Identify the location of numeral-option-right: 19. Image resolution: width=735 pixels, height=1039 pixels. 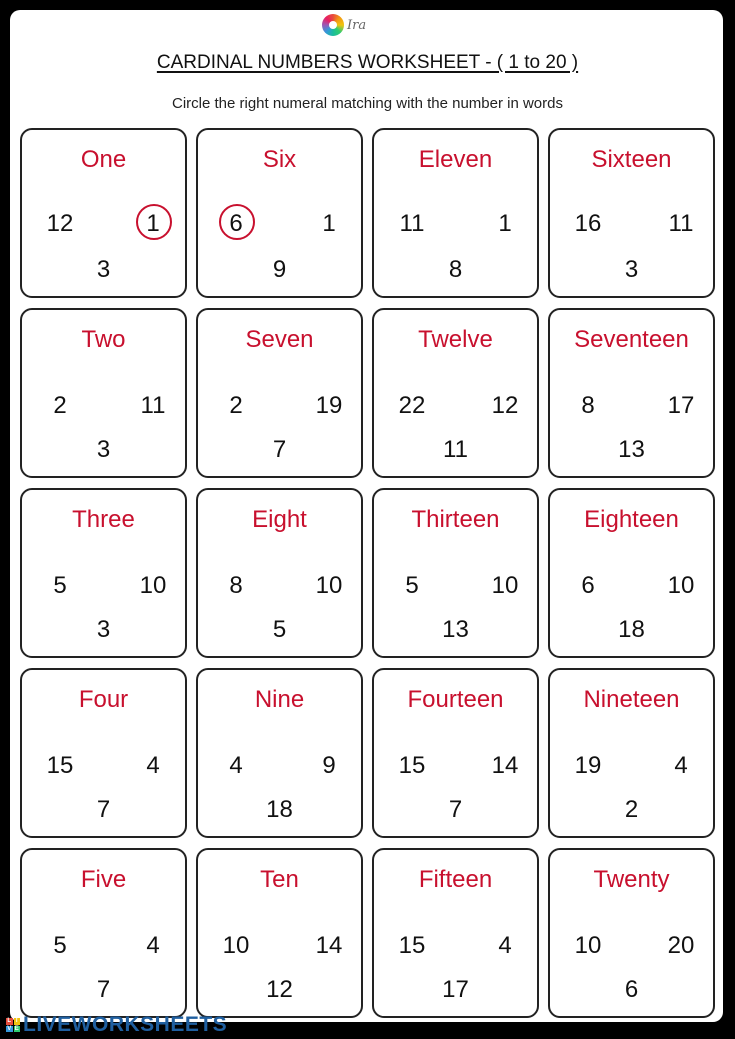
(329, 406).